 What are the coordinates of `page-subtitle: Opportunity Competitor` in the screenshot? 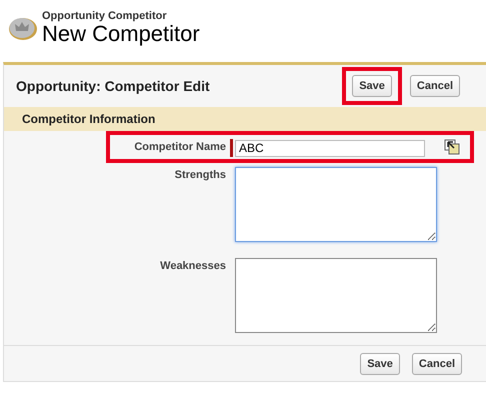 It's located at (105, 16).